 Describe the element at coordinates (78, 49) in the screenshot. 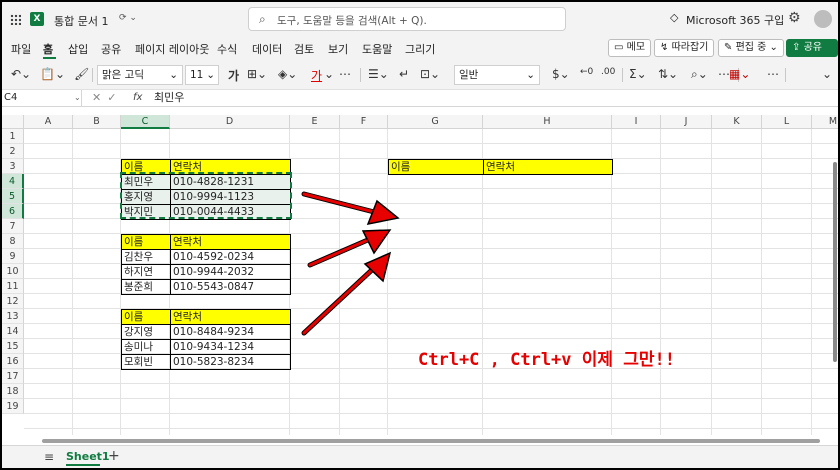

I see `tab-insert: 삽입` at that location.